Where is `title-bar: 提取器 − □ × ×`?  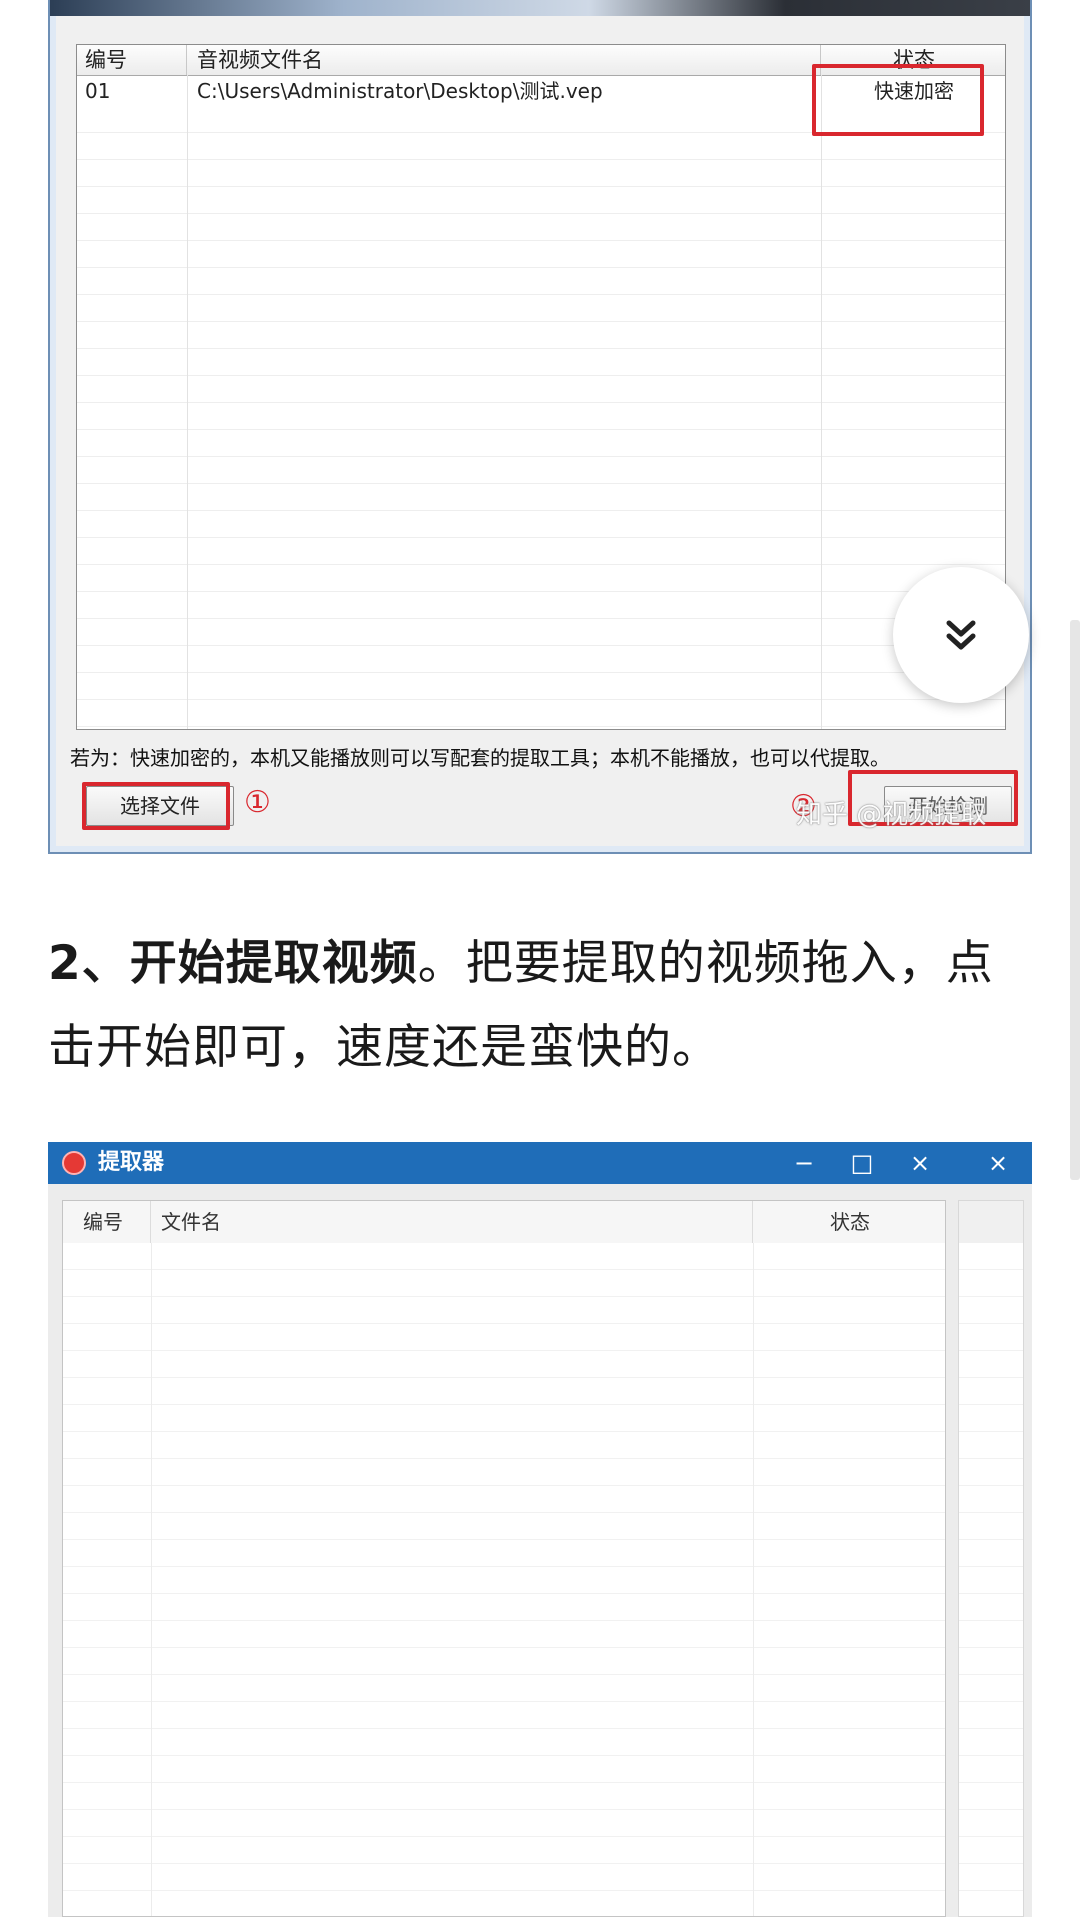
title-bar: 提取器 − □ × × is located at coordinates (540, 1163).